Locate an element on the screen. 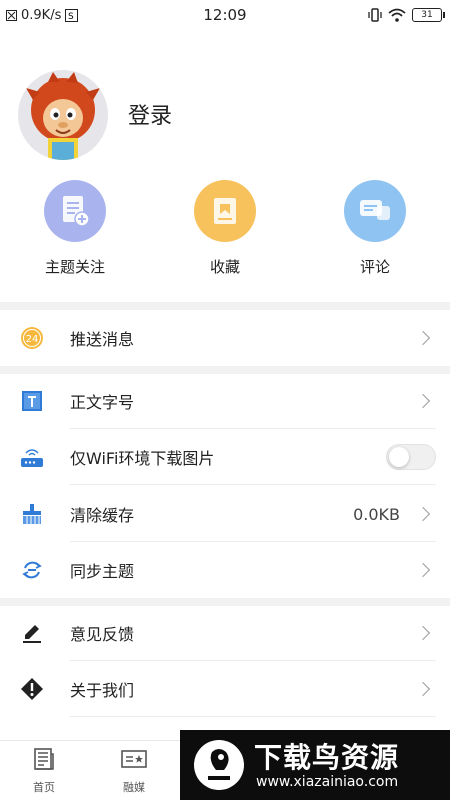 The height and width of the screenshot is (800, 450). watermark-banner: 下载鸟资源 www.xiazainiao.com is located at coordinates (315, 765).